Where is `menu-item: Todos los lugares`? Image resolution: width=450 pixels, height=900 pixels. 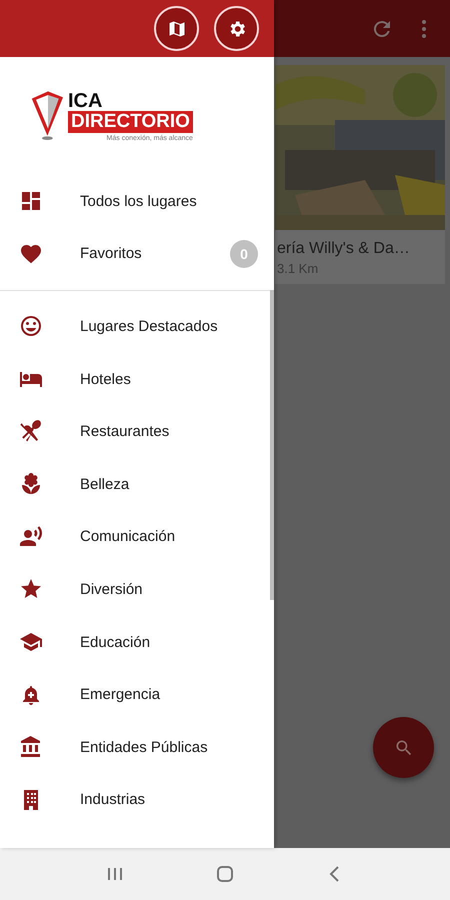 menu-item: Todos los lugares is located at coordinates (137, 201).